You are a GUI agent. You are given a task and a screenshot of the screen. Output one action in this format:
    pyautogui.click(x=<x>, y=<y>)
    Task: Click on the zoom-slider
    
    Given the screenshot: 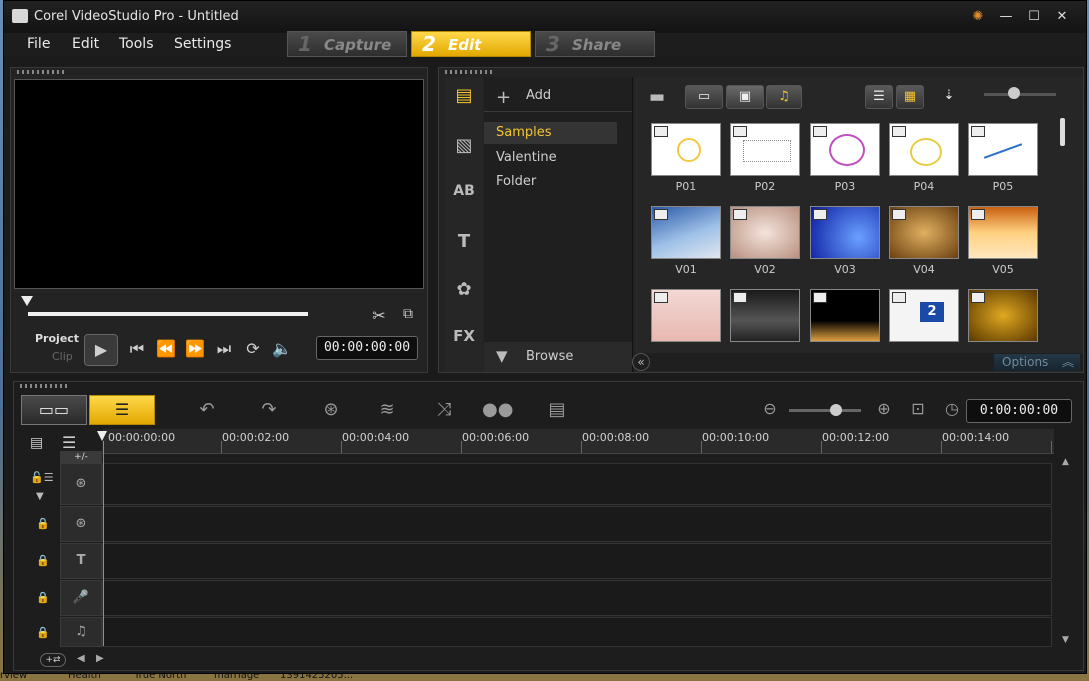 What is the action you would take?
    pyautogui.click(x=825, y=410)
    